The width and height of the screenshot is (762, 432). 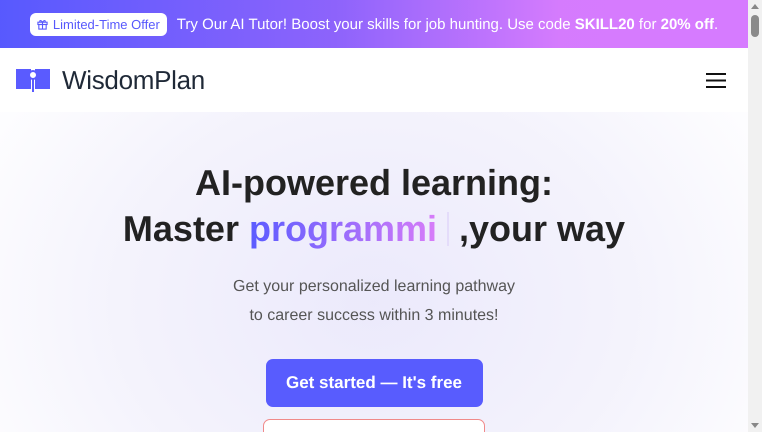 I want to click on gift-icon, so click(x=42, y=24).